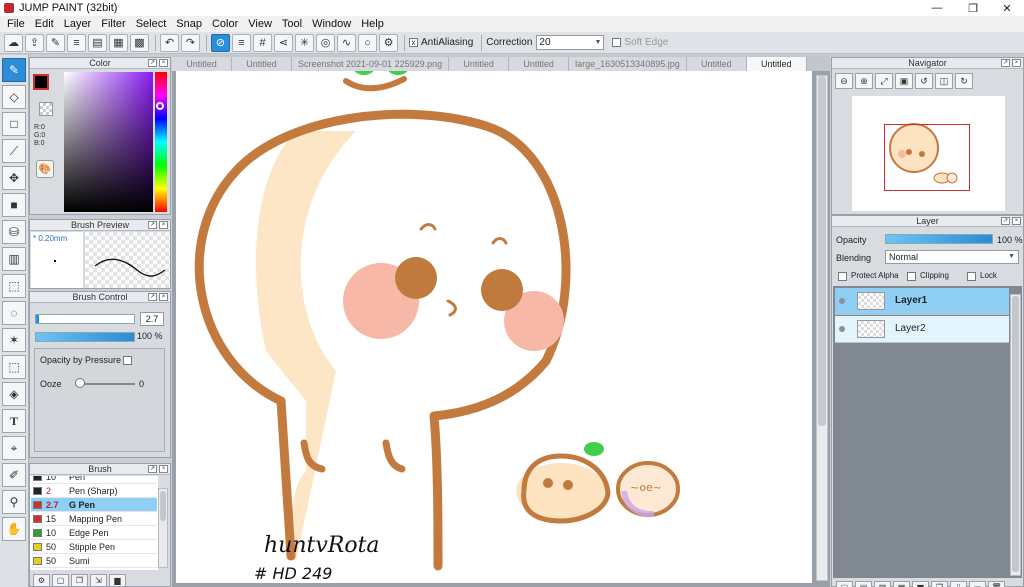  What do you see at coordinates (94, 519) in the screenshot?
I see `brush-item-mapping-pen: 15 Mapping Pen` at bounding box center [94, 519].